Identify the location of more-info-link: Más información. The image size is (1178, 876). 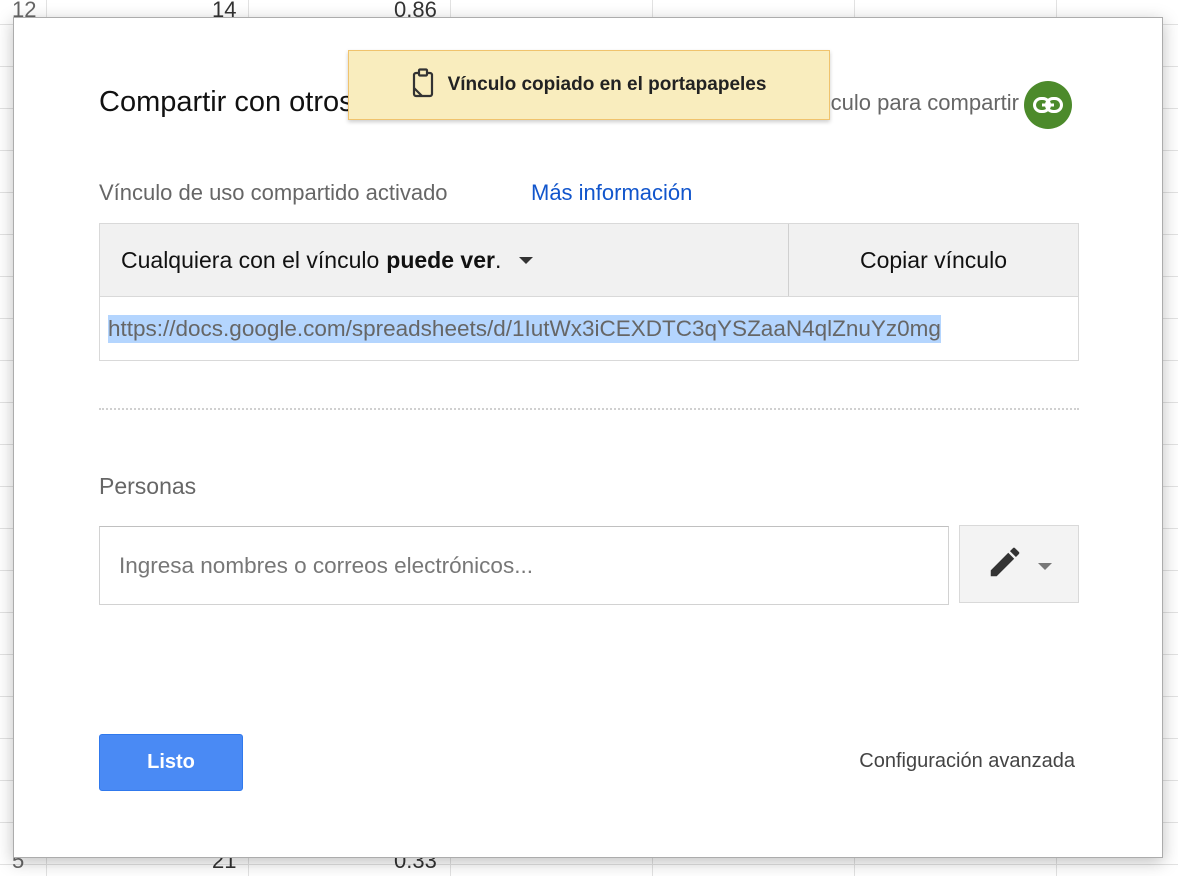
(611, 193).